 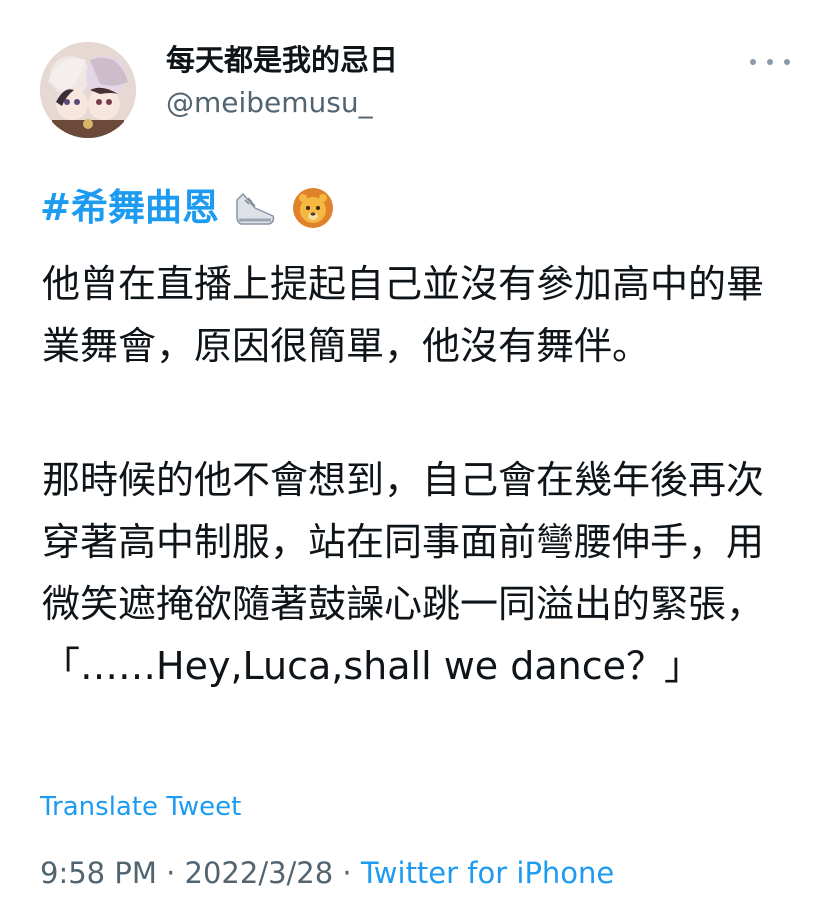 I want to click on hashtag-link: #希舞曲恩, so click(x=129, y=208).